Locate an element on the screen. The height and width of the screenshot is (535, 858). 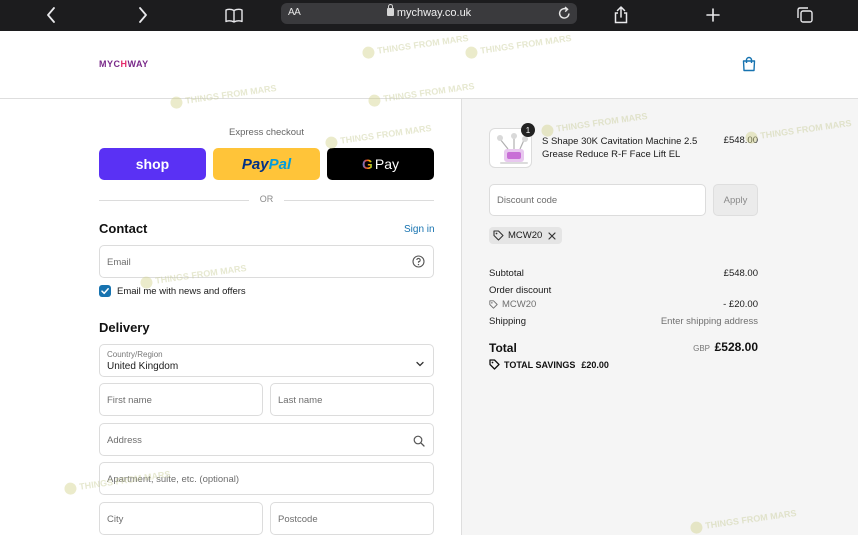
postcode-field: Postcode is located at coordinates (352, 518).